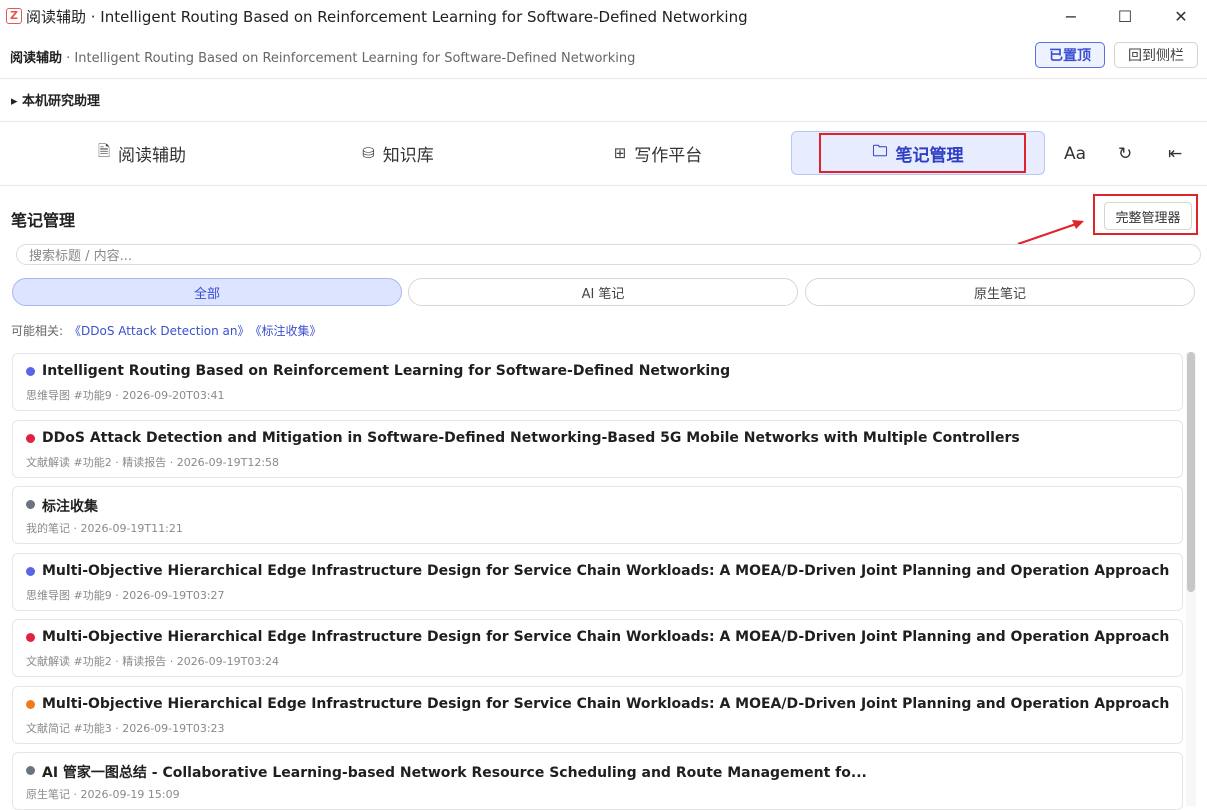 This screenshot has height=810, width=1207. What do you see at coordinates (152, 155) in the screenshot?
I see `tab-label: 阅读辅助` at bounding box center [152, 155].